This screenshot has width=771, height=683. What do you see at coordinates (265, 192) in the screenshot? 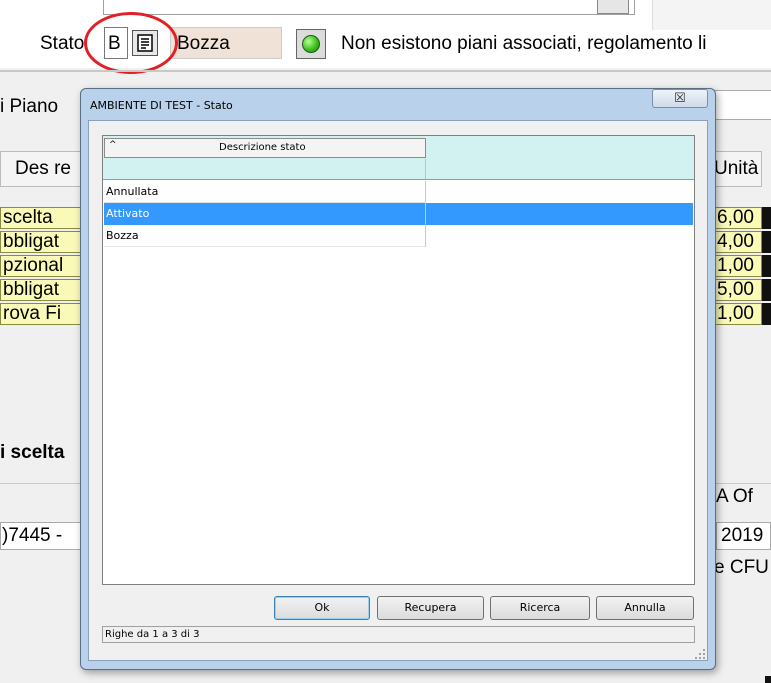
I see `row-label: Annullata` at bounding box center [265, 192].